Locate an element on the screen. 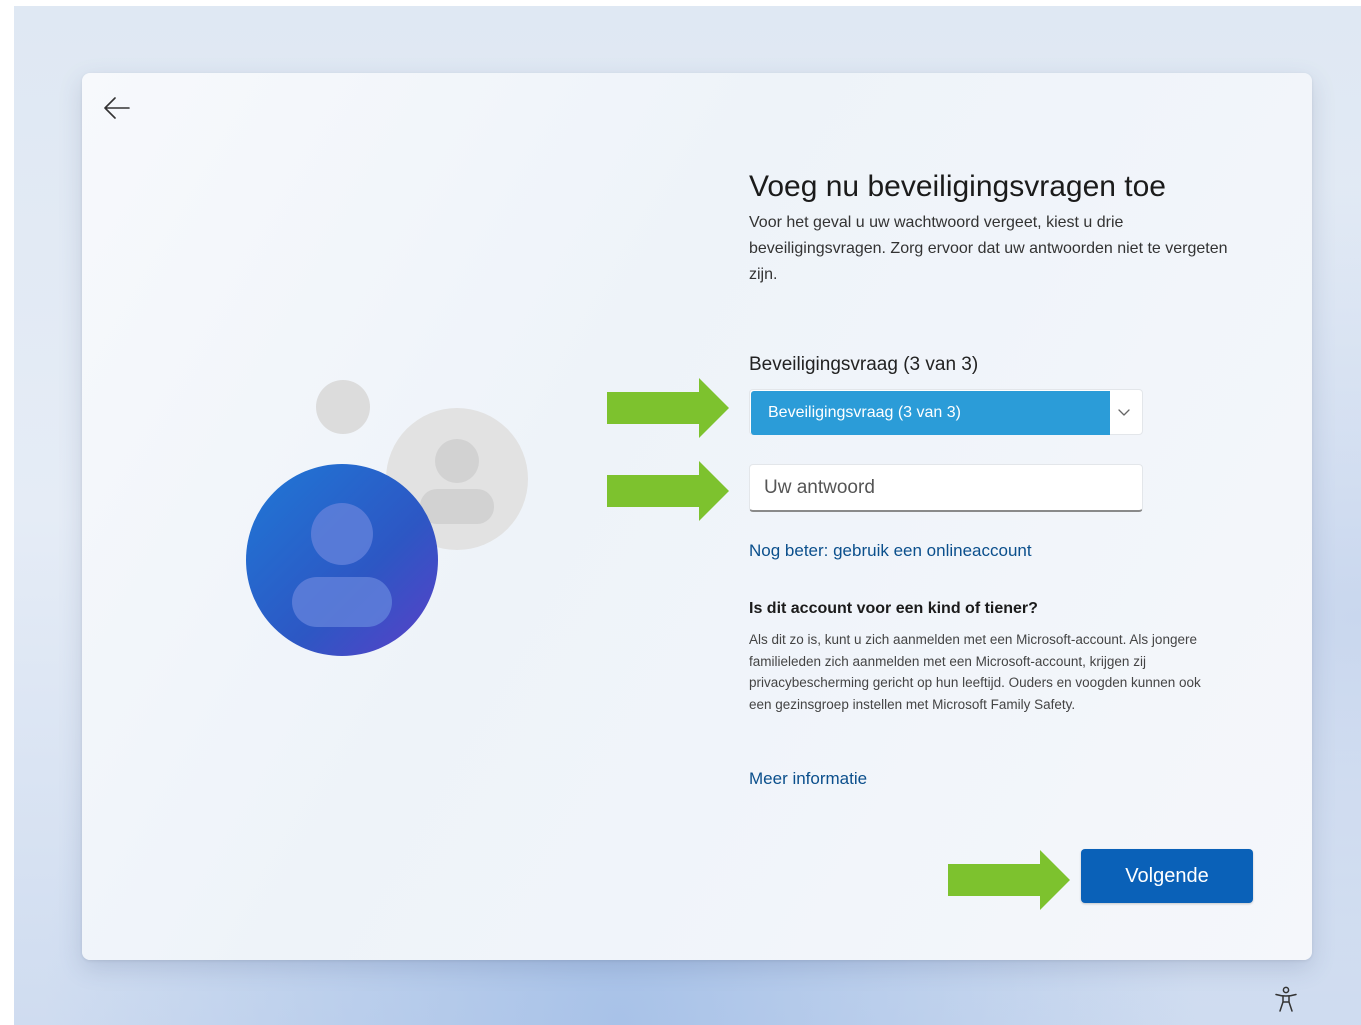  back-arrow-icon is located at coordinates (117, 108).